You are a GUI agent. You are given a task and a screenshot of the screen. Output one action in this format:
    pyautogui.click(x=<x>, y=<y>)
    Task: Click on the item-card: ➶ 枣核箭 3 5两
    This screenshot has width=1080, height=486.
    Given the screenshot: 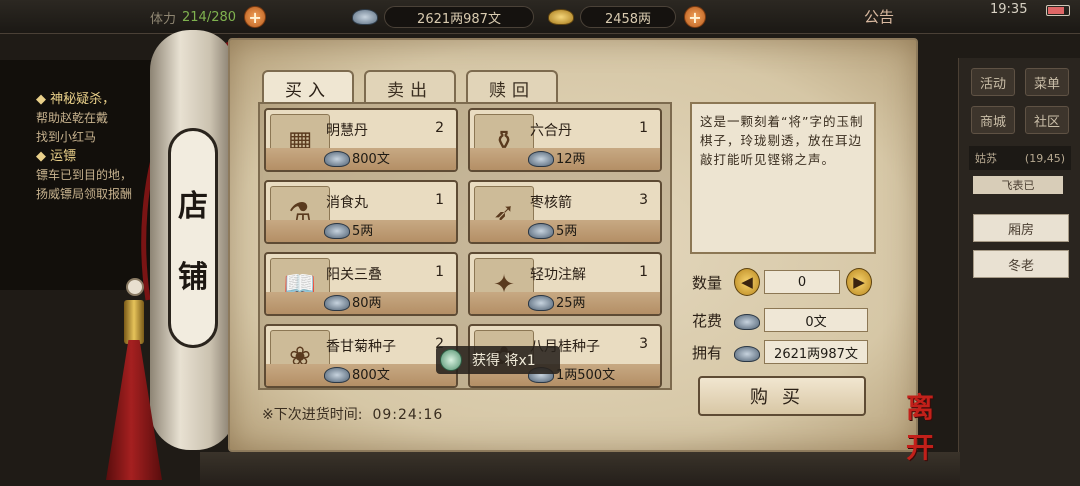 What is the action you would take?
    pyautogui.click(x=565, y=212)
    